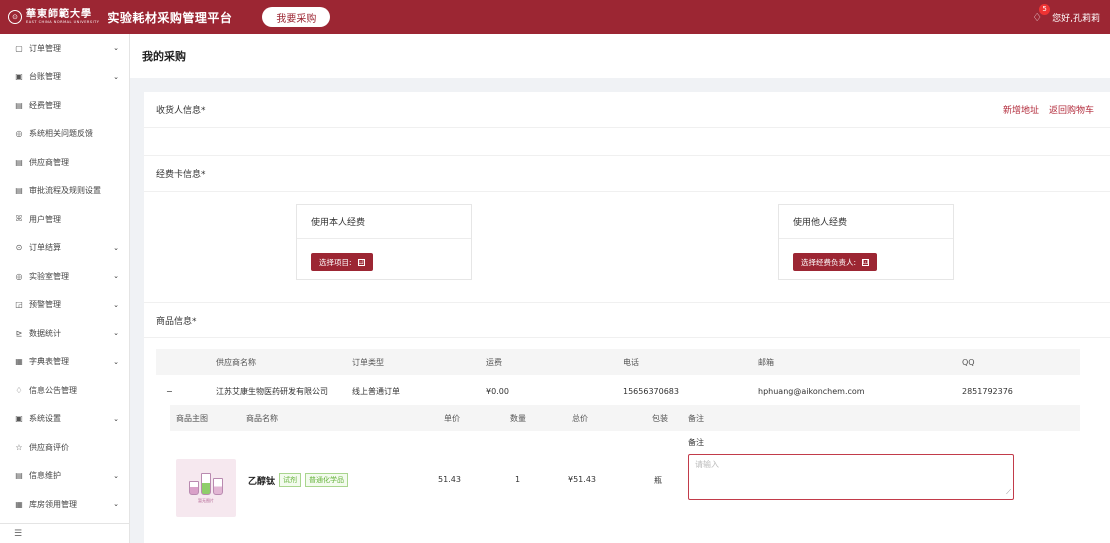  I want to click on goods-section-title: 商品信息*, so click(176, 321).